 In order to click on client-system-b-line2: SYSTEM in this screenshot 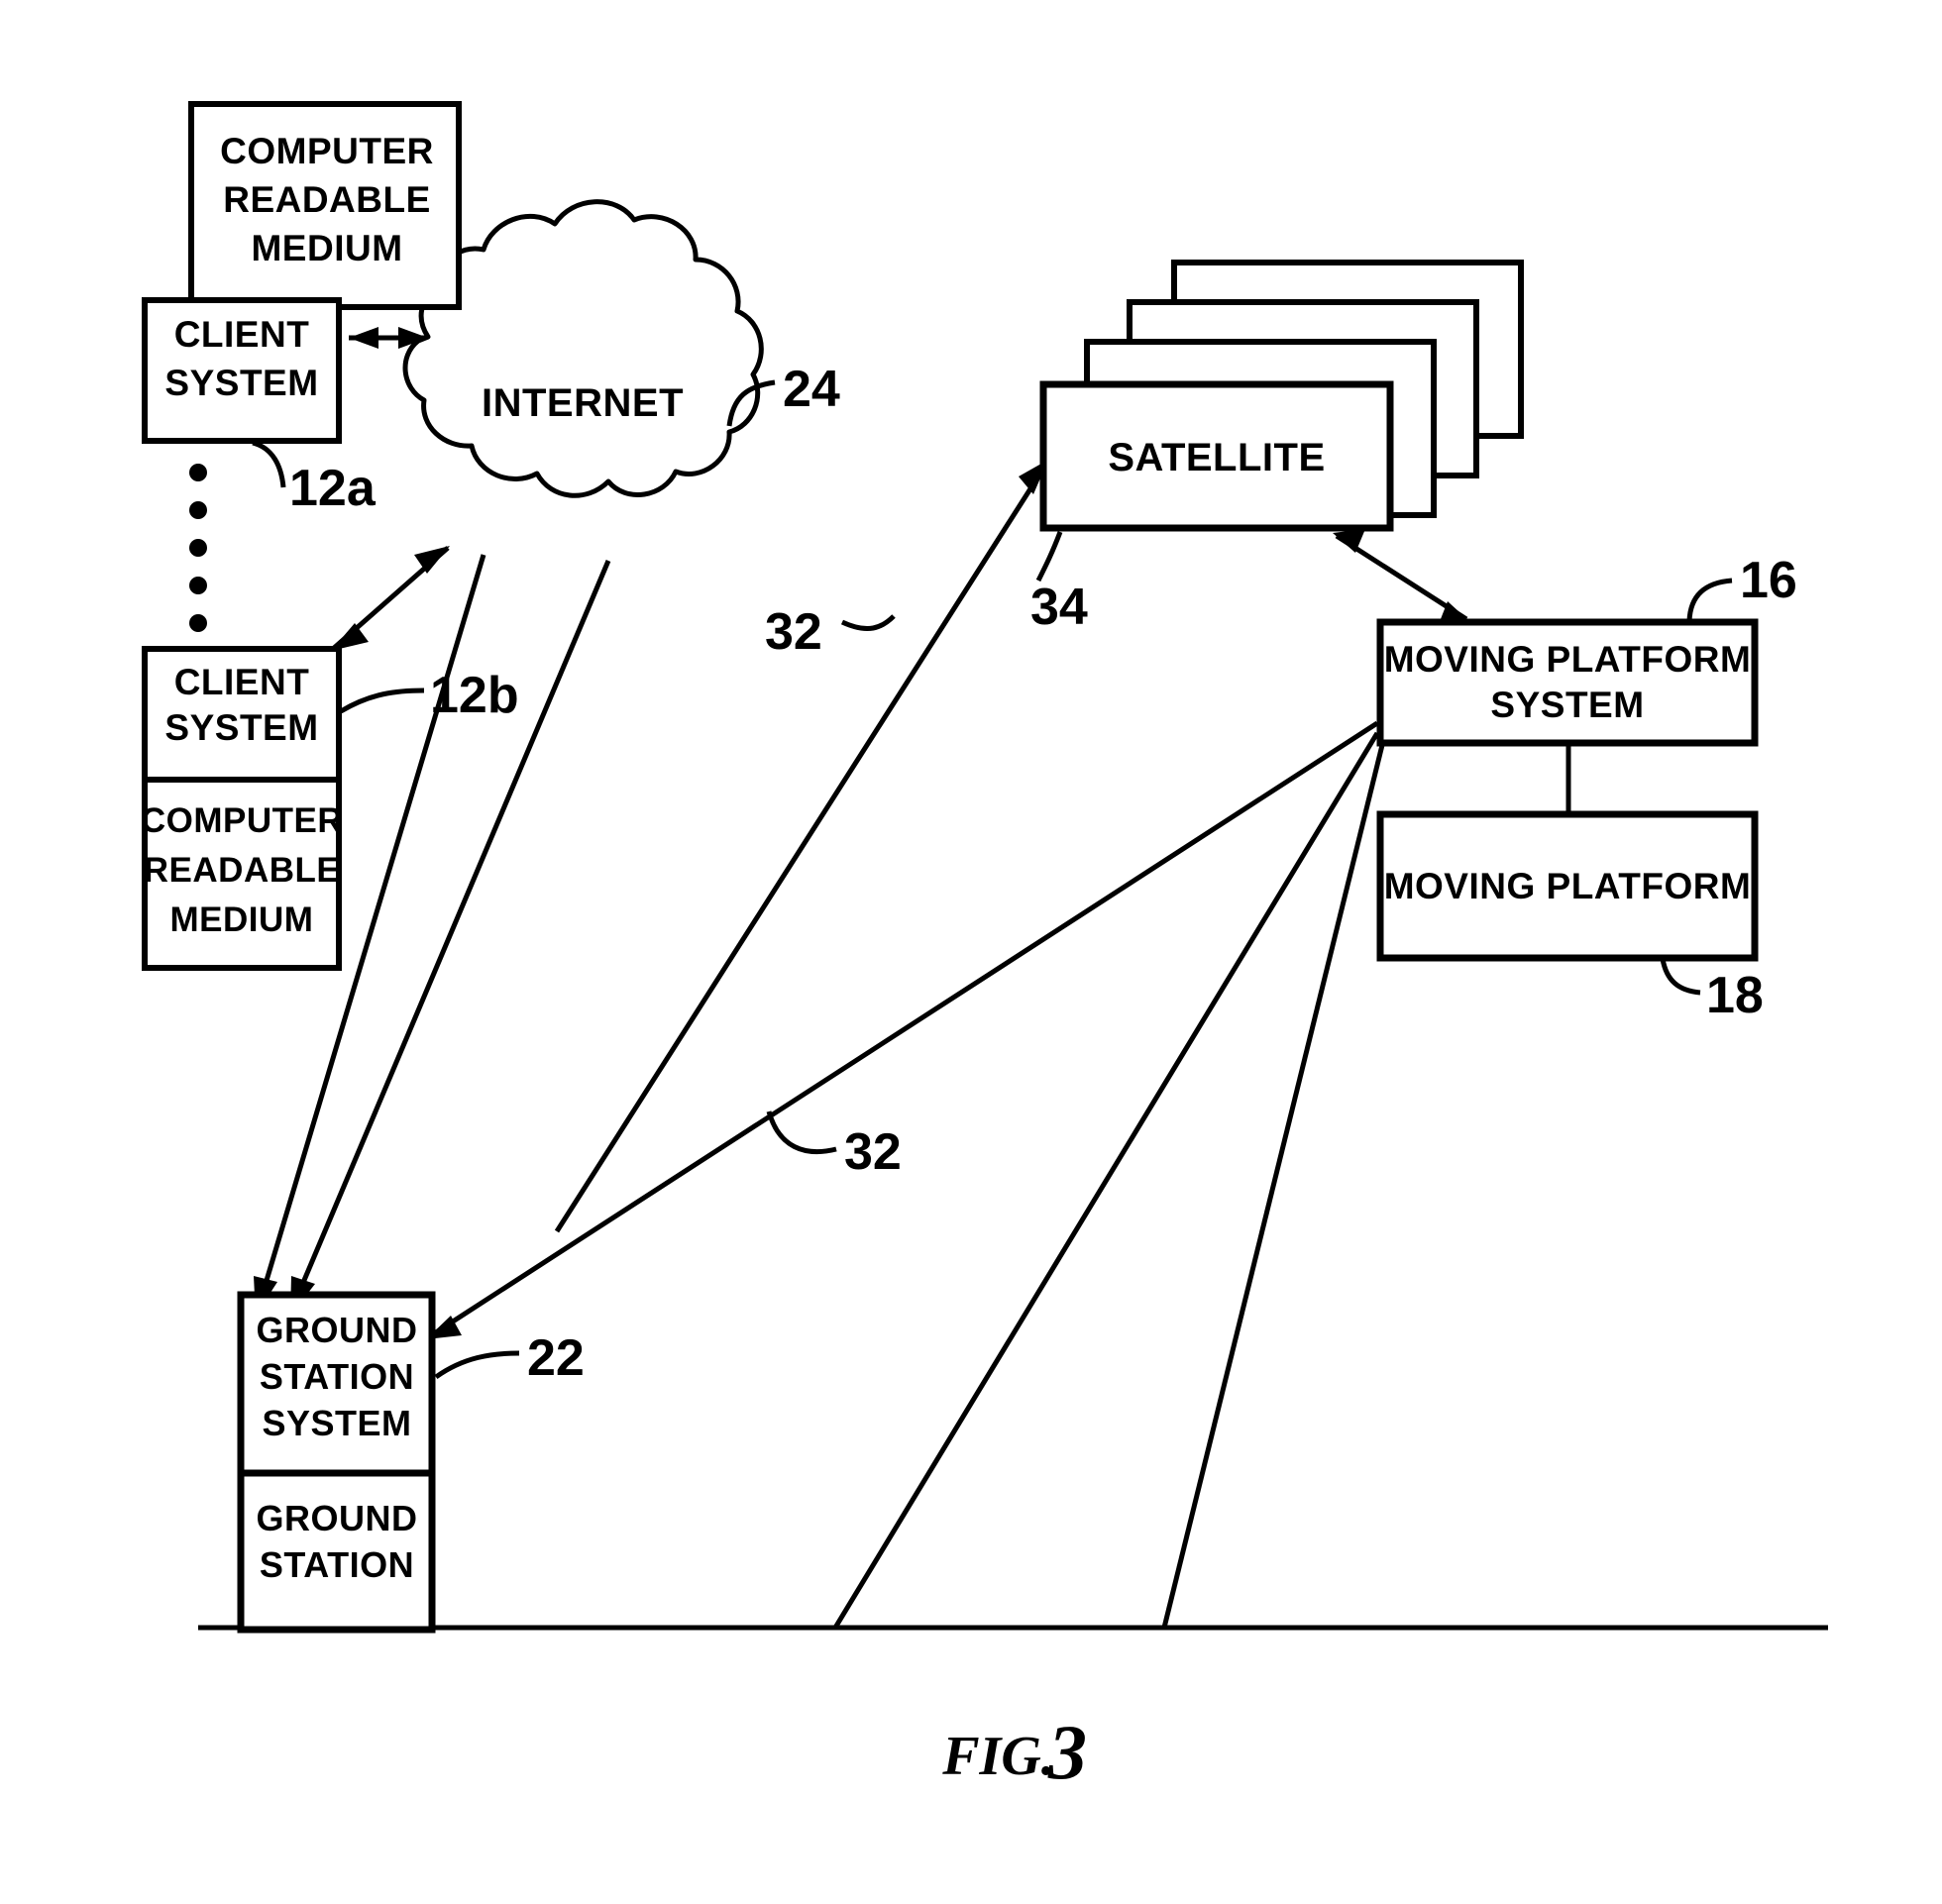, I will do `click(241, 727)`.